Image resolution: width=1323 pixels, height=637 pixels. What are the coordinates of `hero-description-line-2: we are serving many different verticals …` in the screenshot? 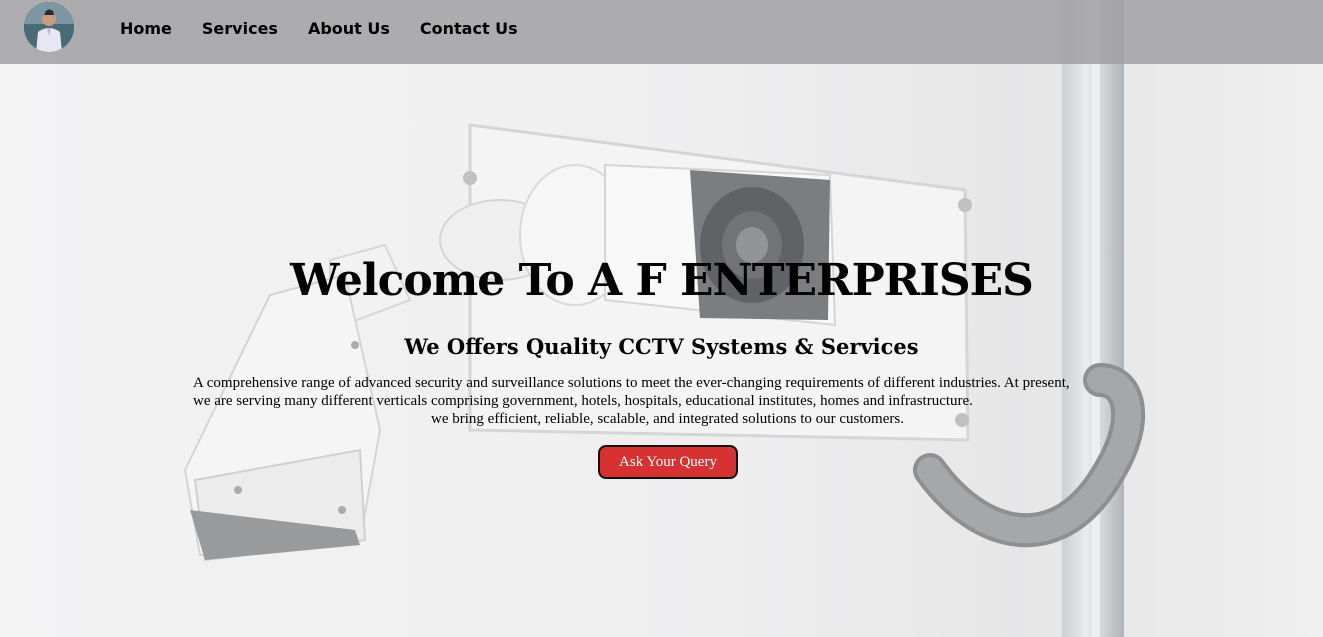 It's located at (583, 401).